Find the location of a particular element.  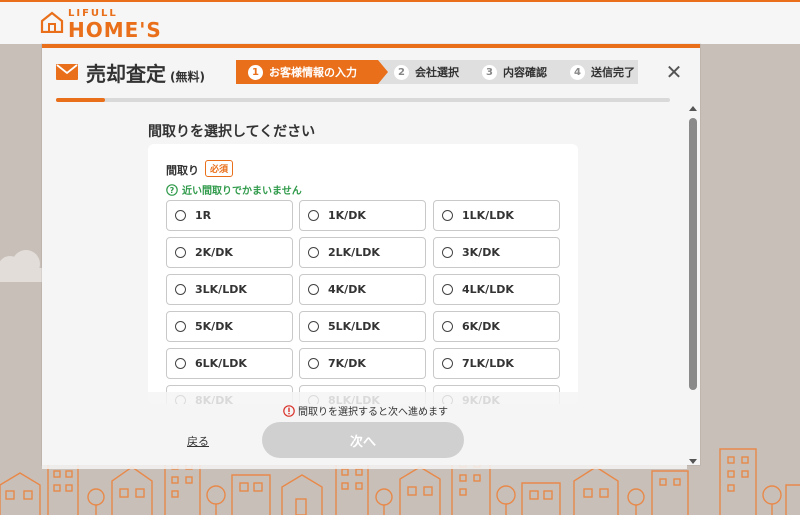

step-customer-info: 1 お客様情報の入力 is located at coordinates (312, 72).